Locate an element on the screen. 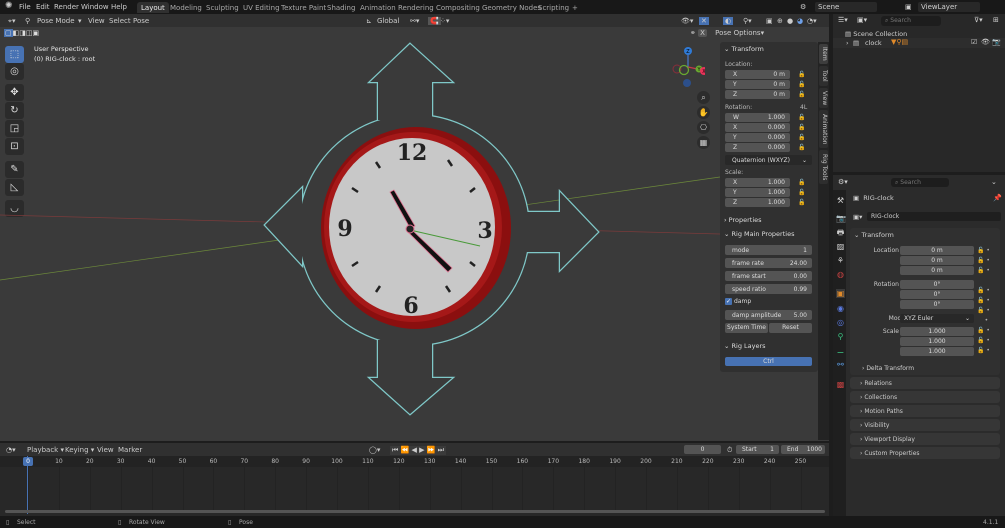 The width and height of the screenshot is (1005, 528). lock-column: 🔓 • 🔓 • 🔓 • 🔓 • 🔓 • 🔓 • • 🔓 • 🔓 • 🔓 • is located at coordinates (983, 301).